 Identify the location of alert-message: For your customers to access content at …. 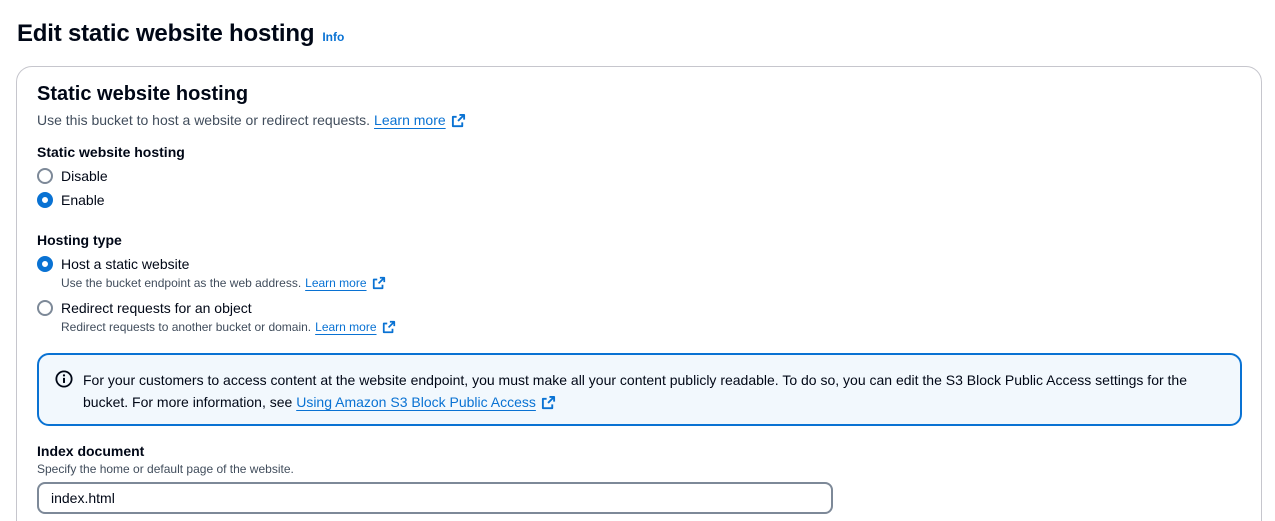
(635, 391).